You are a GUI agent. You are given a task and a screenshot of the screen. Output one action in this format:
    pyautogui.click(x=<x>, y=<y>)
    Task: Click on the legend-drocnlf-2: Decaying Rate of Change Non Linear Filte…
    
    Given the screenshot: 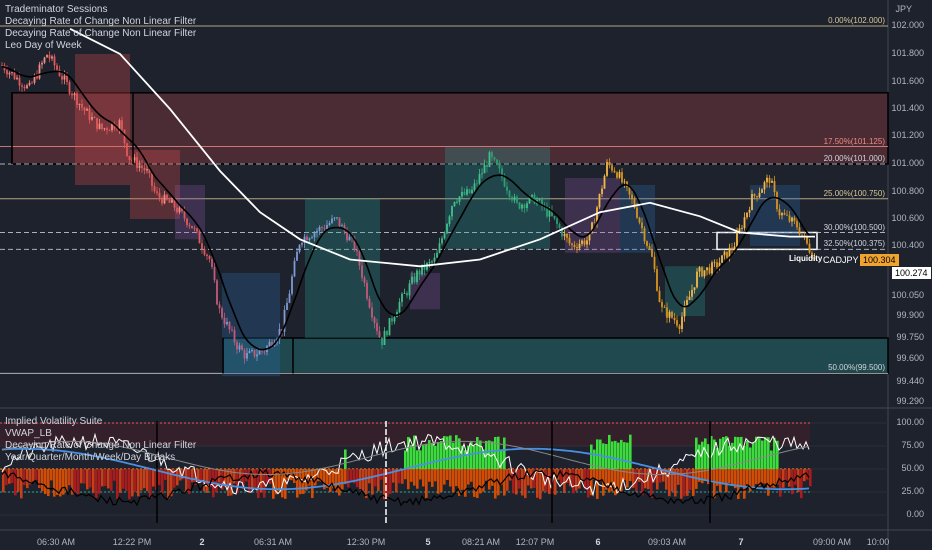 What is the action you would take?
    pyautogui.click(x=100, y=34)
    